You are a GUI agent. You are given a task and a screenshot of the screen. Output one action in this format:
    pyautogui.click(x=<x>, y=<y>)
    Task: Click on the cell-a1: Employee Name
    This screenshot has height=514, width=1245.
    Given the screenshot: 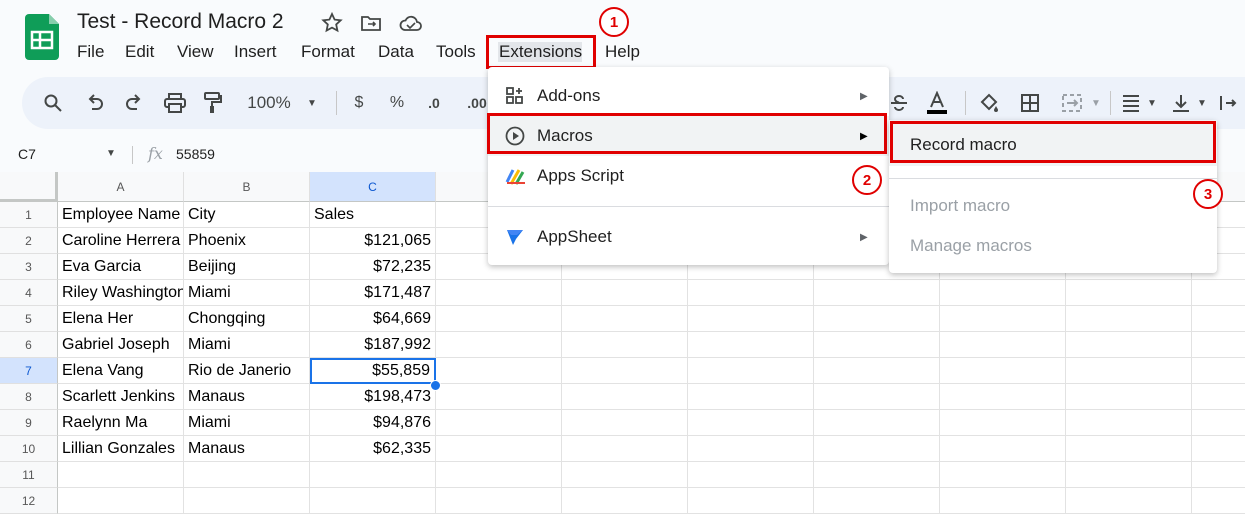 What is the action you would take?
    pyautogui.click(x=121, y=215)
    